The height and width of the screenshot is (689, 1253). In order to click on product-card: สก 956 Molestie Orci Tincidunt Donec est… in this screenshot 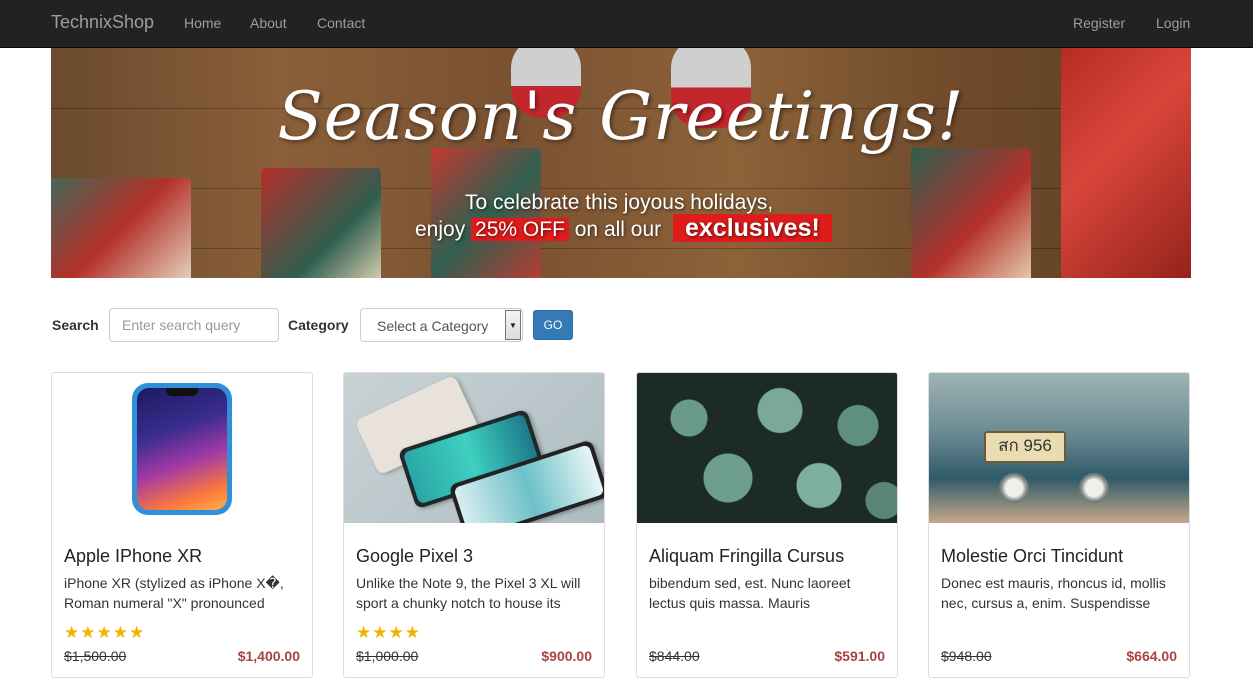, I will do `click(1059, 525)`.